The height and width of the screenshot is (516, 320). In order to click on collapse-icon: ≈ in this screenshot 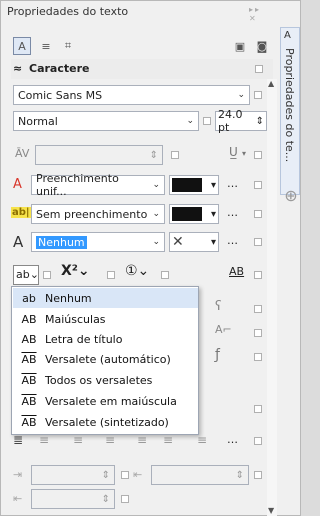, I will do `click(17, 68)`.